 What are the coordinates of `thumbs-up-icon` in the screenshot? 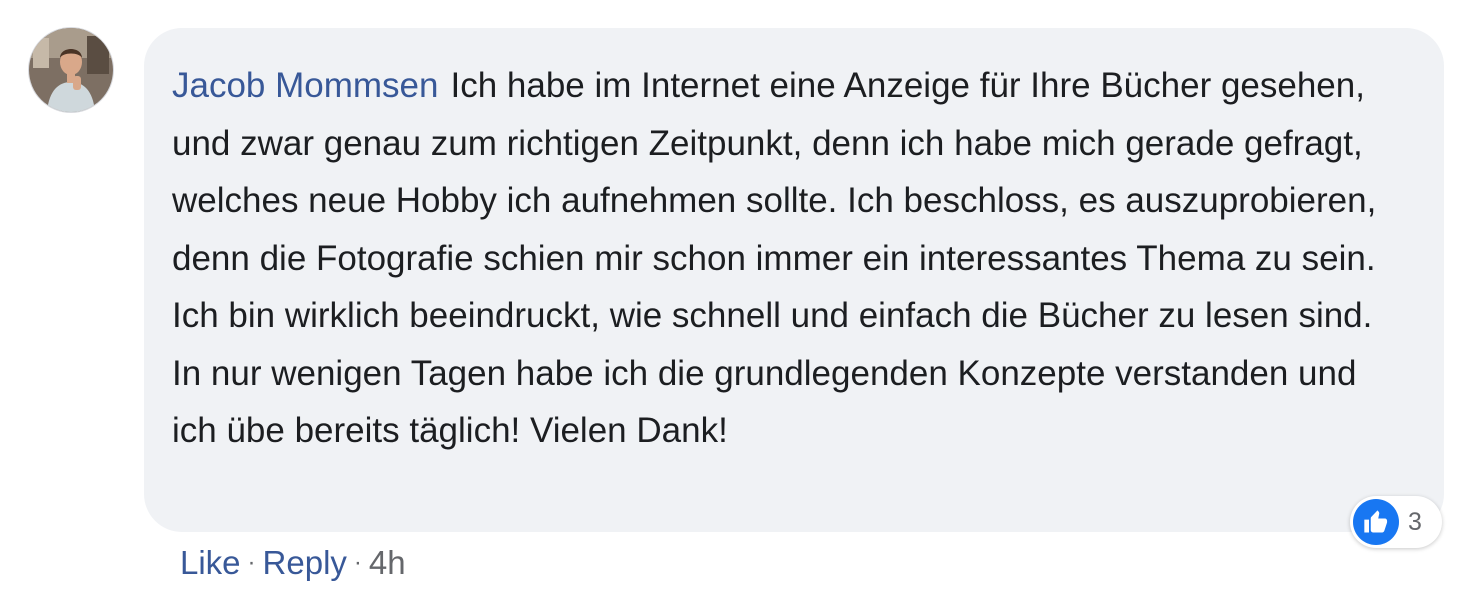 It's located at (1376, 522).